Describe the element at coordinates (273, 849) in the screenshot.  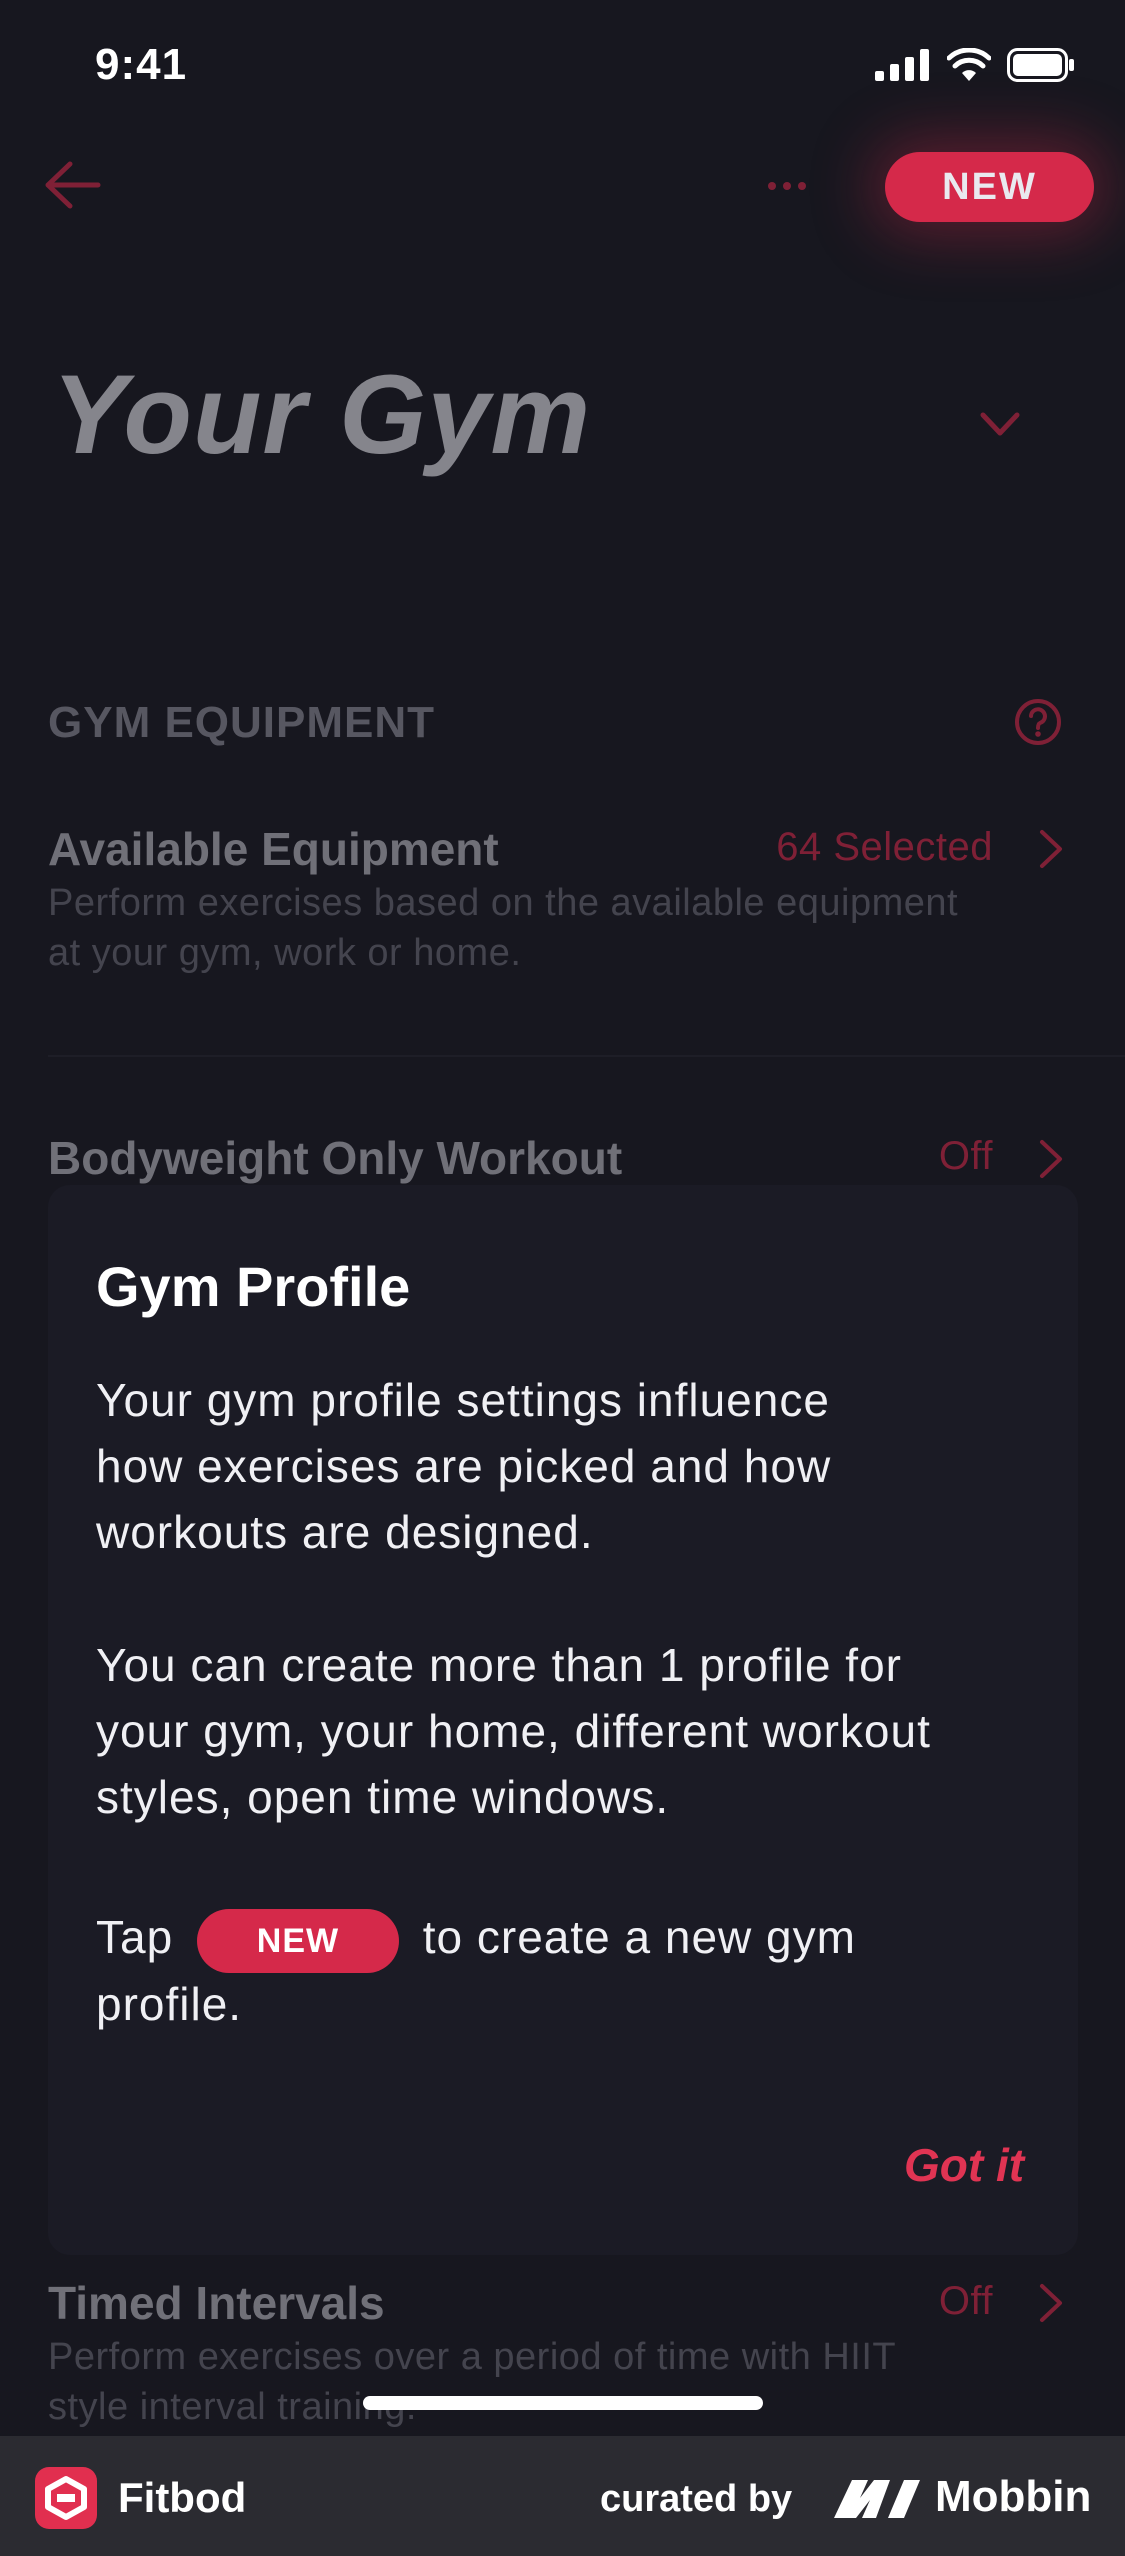
I see `available-equipment-title: Available Equipment` at that location.